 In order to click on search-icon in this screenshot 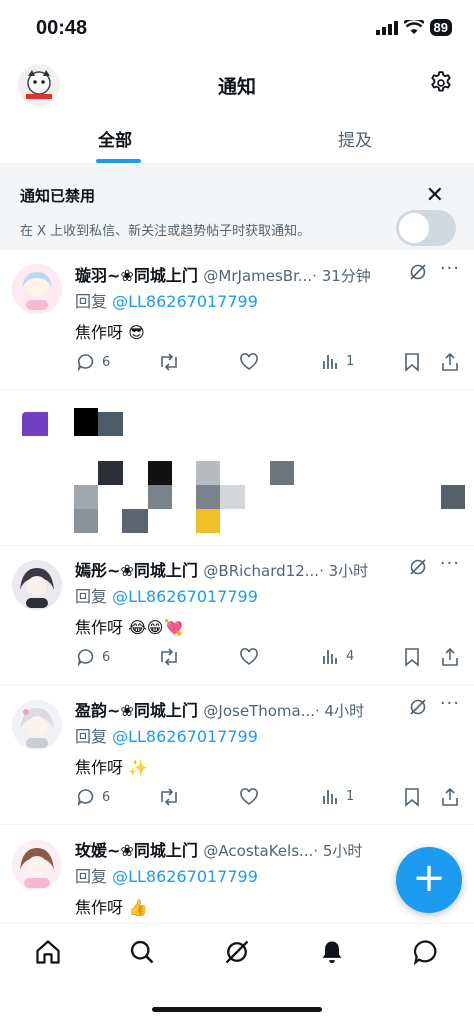, I will do `click(142, 954)`.